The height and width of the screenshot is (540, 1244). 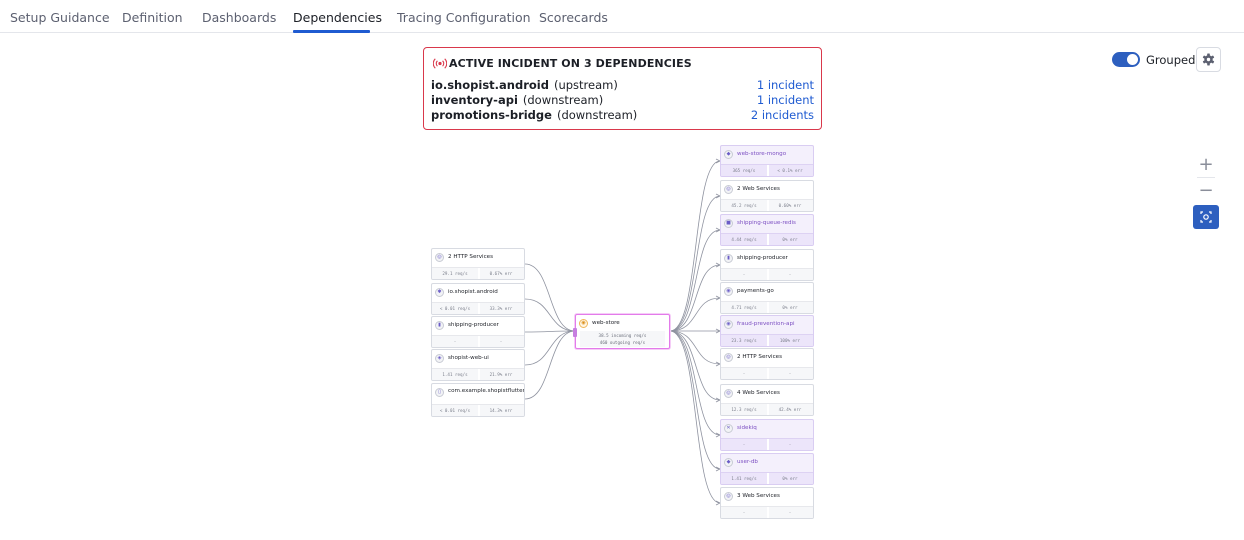 What do you see at coordinates (744, 409) in the screenshot?
I see `request-rate: 12.3 req/s` at bounding box center [744, 409].